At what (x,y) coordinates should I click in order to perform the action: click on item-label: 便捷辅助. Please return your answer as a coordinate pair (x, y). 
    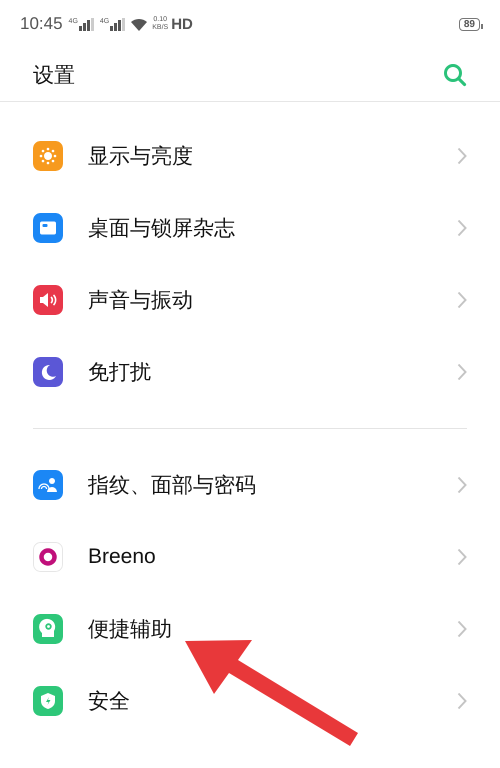
    Looking at the image, I should click on (130, 629).